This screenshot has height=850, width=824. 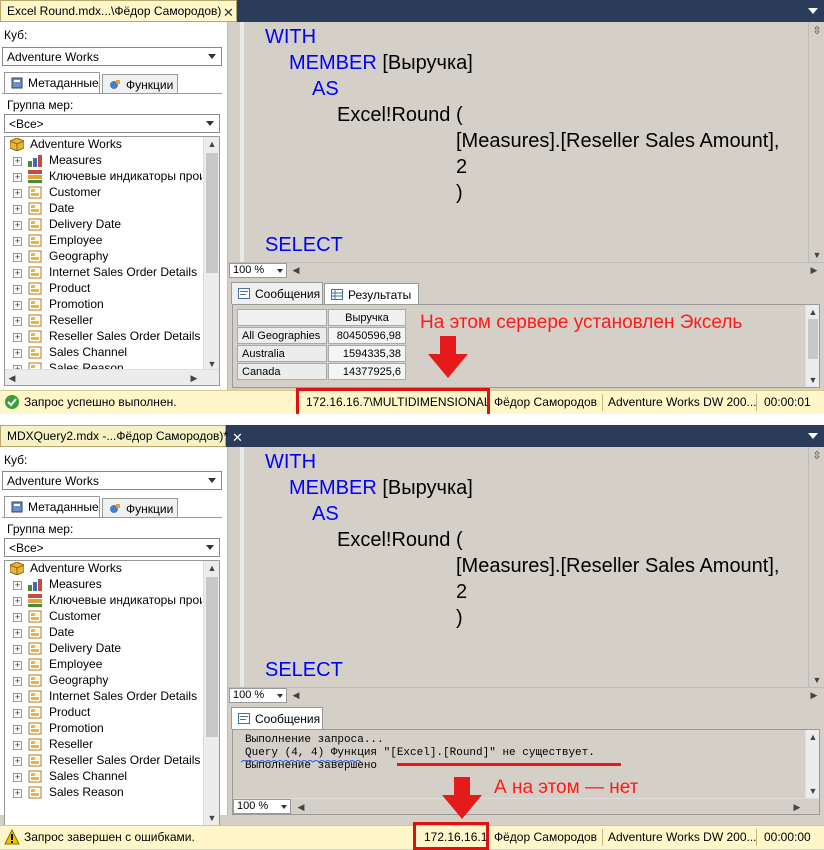 I want to click on document-tab: Excel Round.mdx...\Фёдор Самородов) ✕, so click(x=118, y=11).